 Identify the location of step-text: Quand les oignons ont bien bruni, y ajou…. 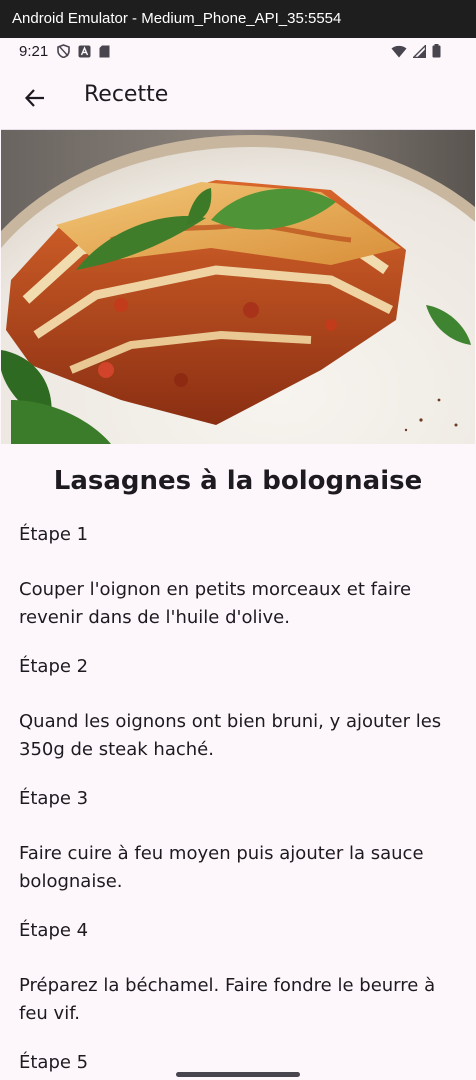
(230, 735).